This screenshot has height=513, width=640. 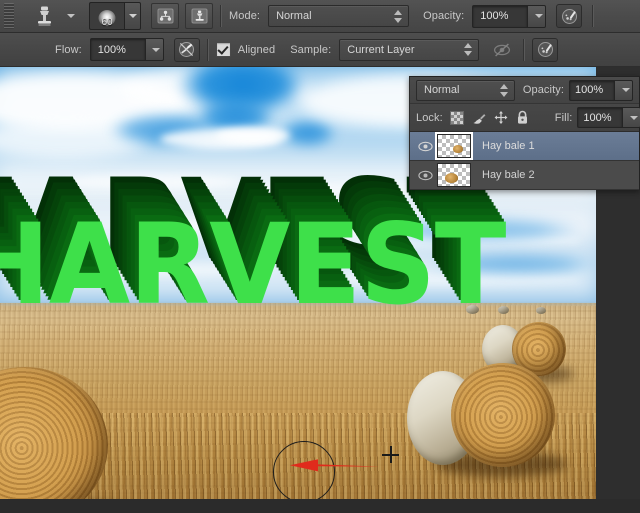 What do you see at coordinates (569, 16) in the screenshot?
I see `airbrush-toggle-button` at bounding box center [569, 16].